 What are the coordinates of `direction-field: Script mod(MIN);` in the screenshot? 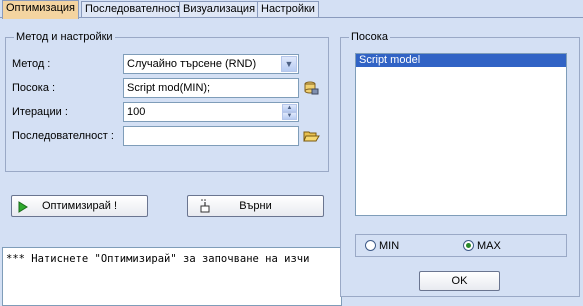 It's located at (211, 88).